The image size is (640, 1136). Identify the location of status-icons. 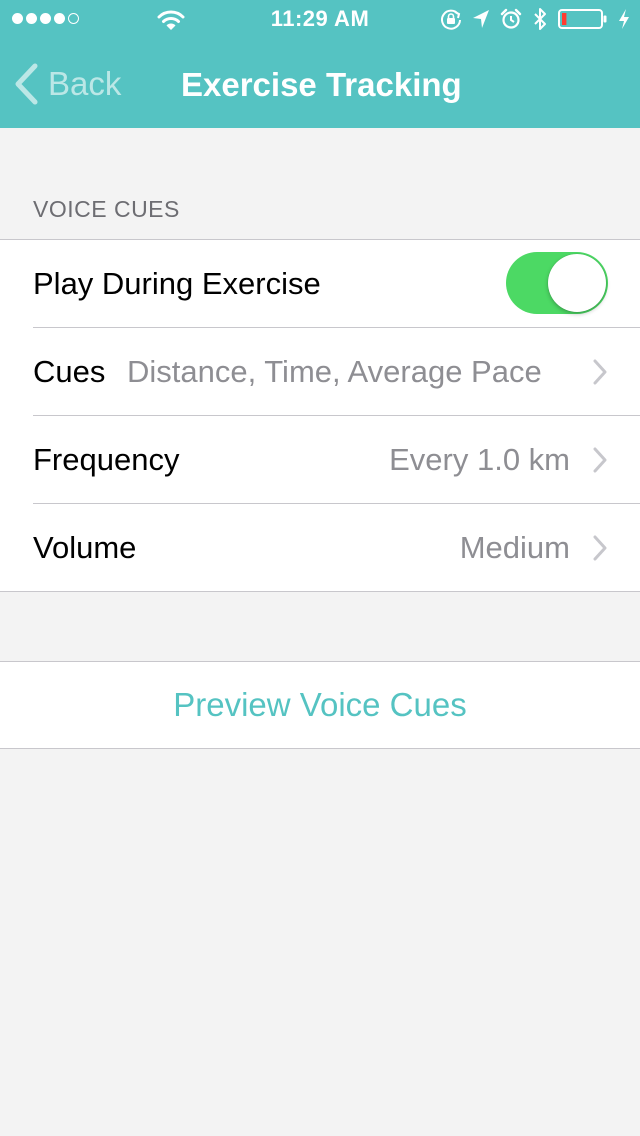
(535, 19).